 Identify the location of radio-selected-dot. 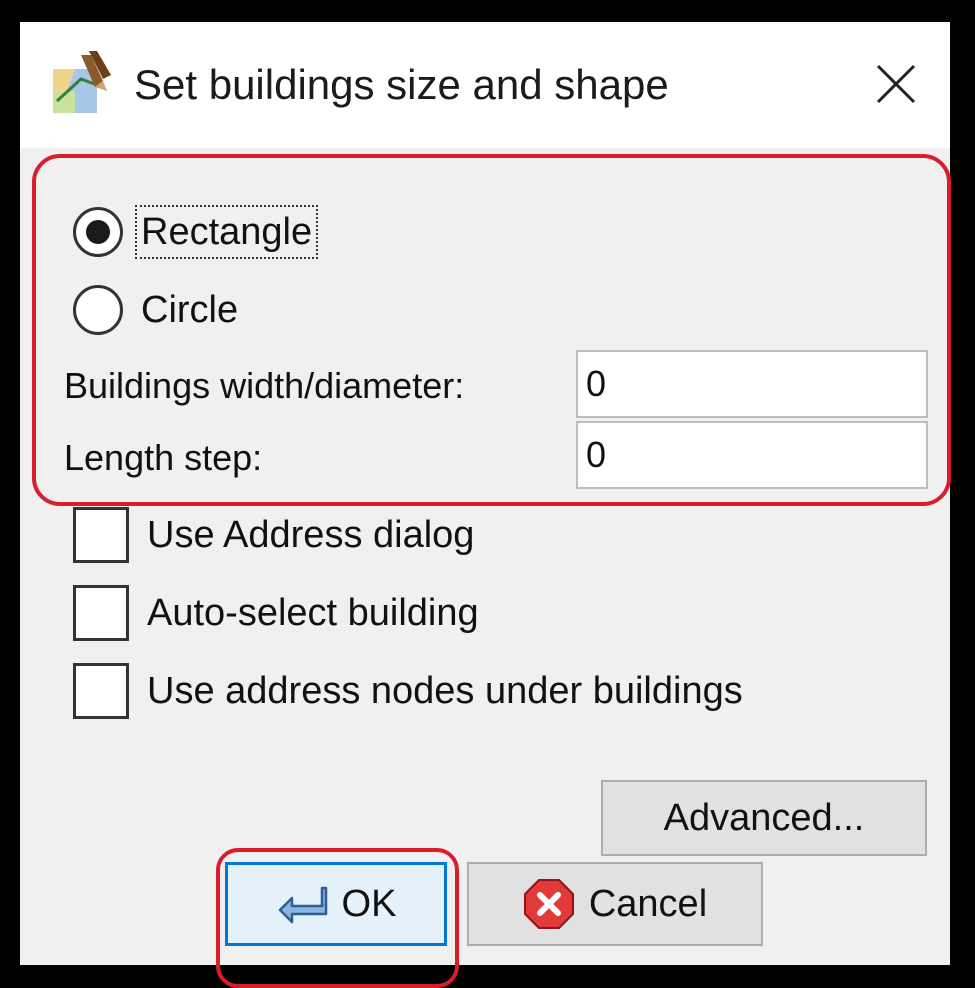
(98, 232).